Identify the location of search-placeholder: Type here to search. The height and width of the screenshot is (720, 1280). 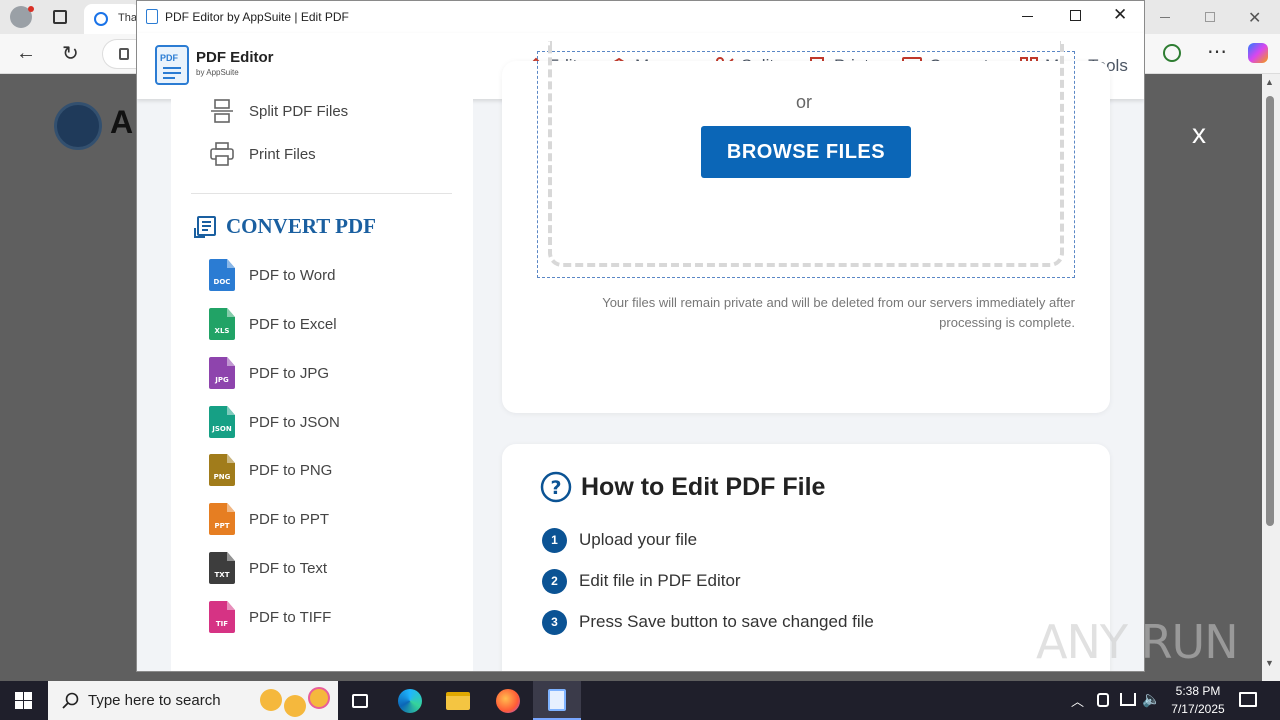
(154, 700).